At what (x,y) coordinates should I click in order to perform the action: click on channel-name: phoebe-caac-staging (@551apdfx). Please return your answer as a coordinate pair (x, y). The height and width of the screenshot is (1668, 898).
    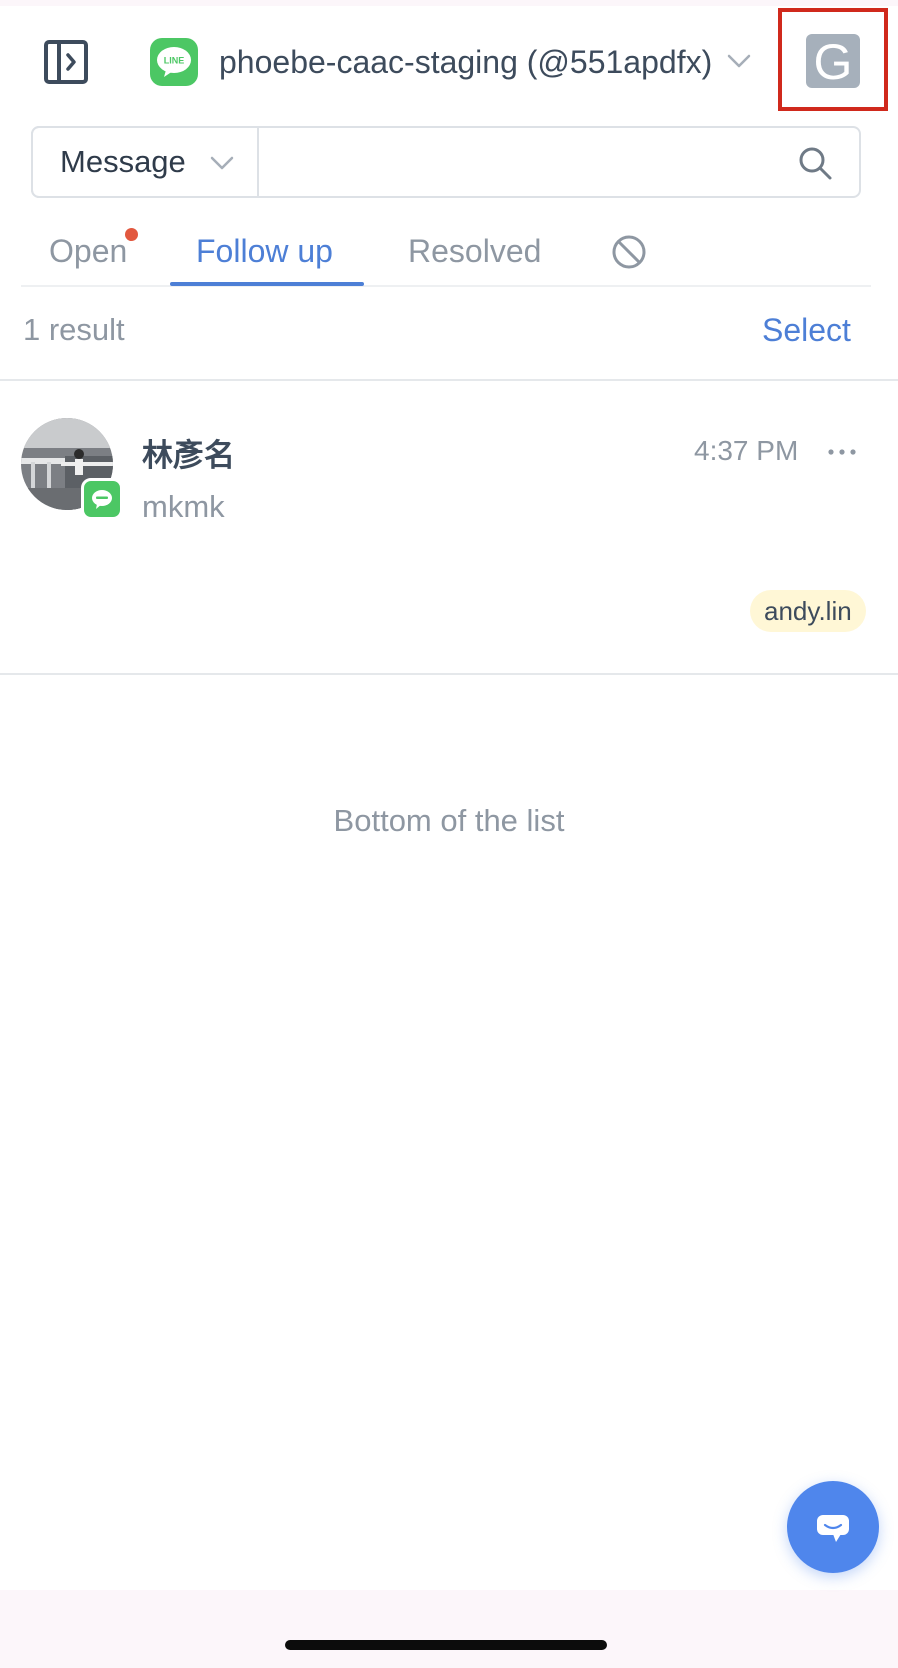
    Looking at the image, I should click on (465, 62).